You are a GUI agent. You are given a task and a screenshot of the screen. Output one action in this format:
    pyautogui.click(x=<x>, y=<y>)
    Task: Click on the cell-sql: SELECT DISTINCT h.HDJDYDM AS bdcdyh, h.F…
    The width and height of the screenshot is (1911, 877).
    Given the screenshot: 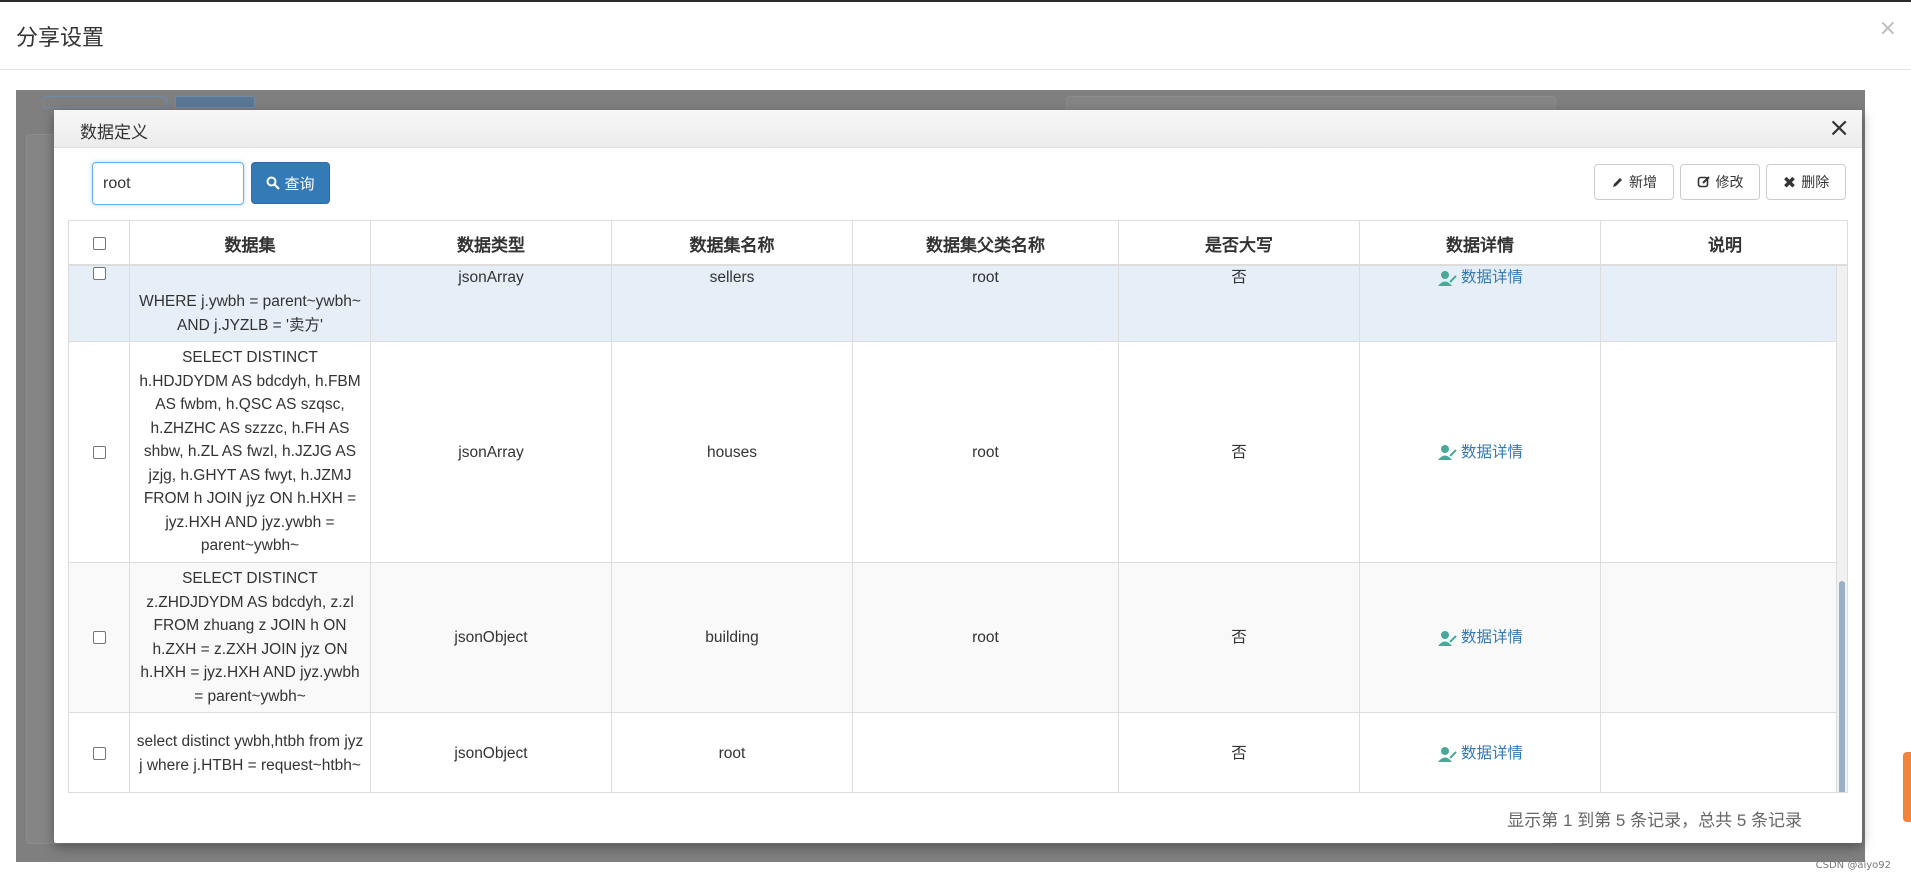 What is the action you would take?
    pyautogui.click(x=250, y=452)
    